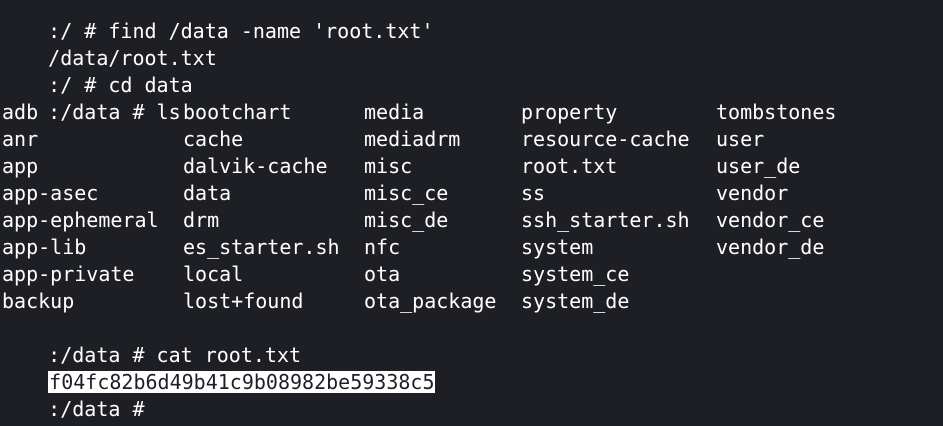 The height and width of the screenshot is (426, 943). I want to click on ls-output-row: app-asec data misc_ce ss vendor, so click(471, 193).